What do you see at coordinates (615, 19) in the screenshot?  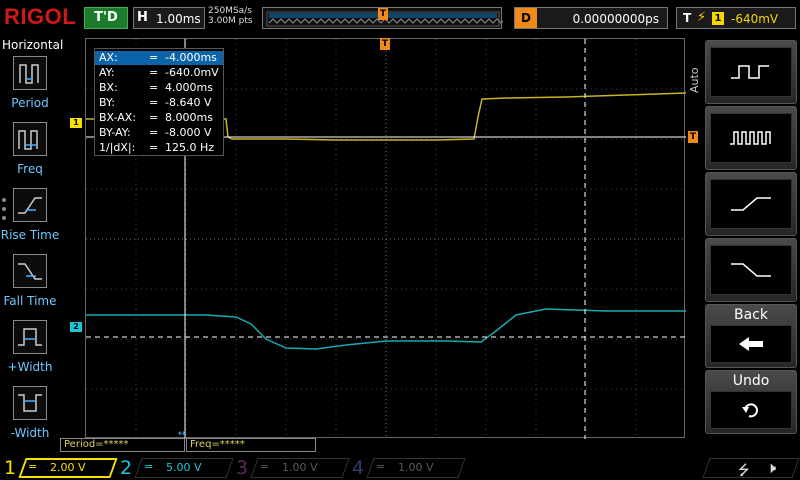 I see `delay-value: 0.00000000ps` at bounding box center [615, 19].